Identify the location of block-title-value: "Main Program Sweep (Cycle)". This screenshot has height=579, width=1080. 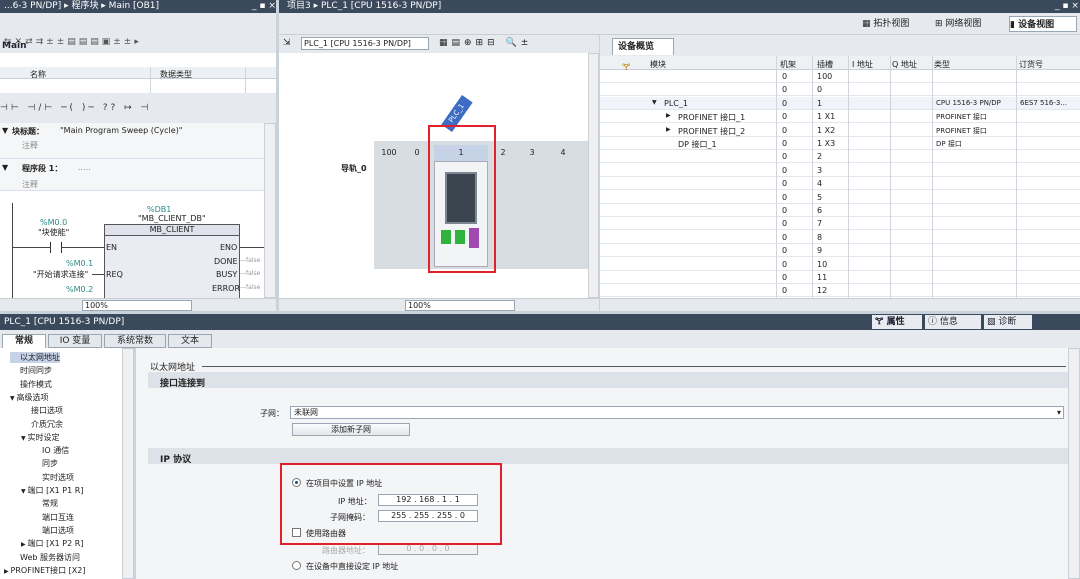
(121, 130).